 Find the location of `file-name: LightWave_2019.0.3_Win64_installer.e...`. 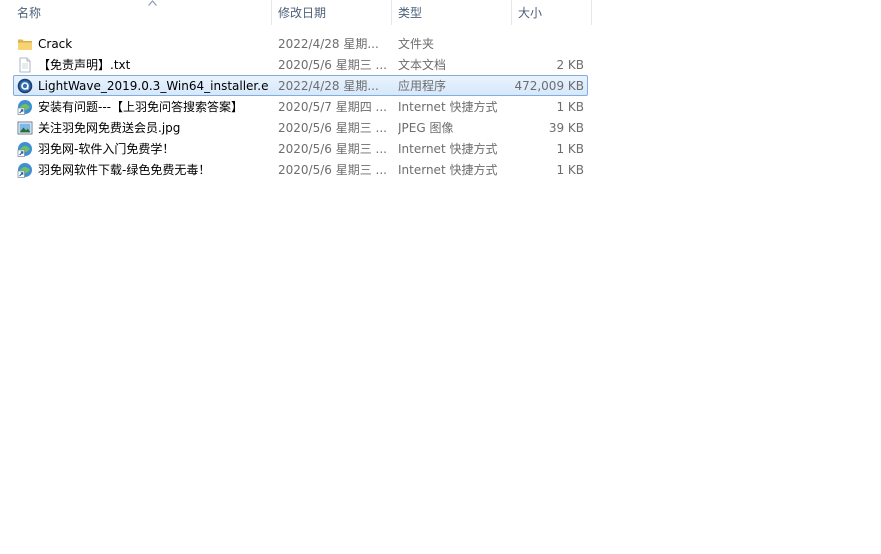

file-name: LightWave_2019.0.3_Win64_installer.e... is located at coordinates (153, 86).